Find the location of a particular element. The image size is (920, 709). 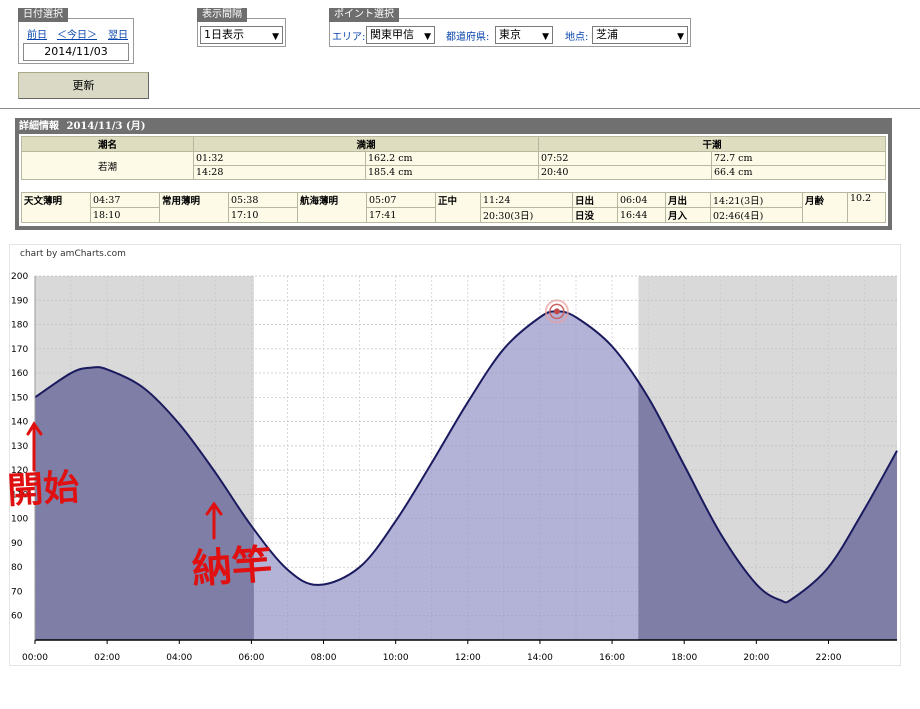

date-field: 2014/11/03 is located at coordinates (76, 52).